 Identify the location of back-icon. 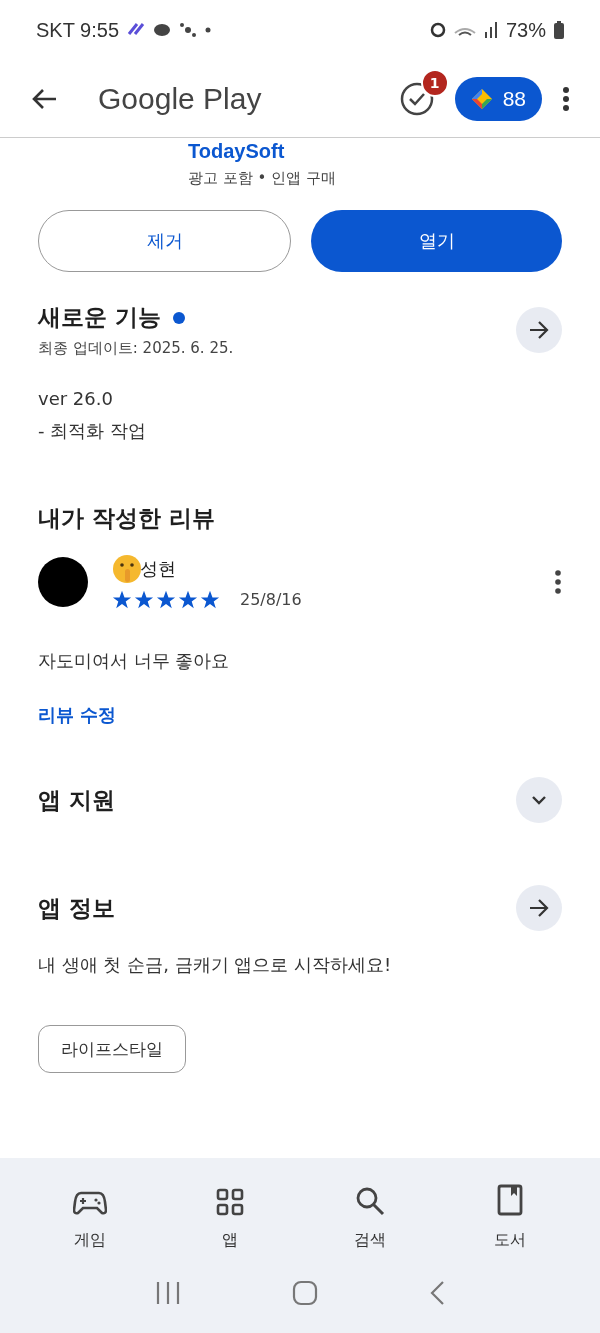
(44, 98).